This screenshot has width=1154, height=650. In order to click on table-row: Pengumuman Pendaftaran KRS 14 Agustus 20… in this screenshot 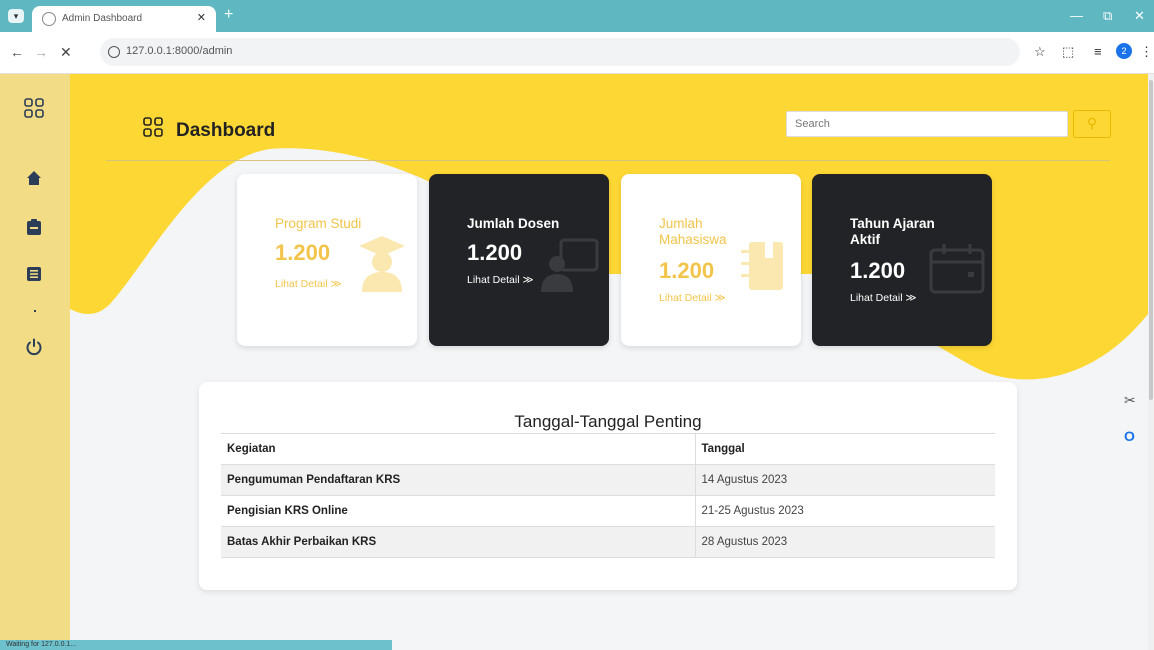, I will do `click(608, 480)`.